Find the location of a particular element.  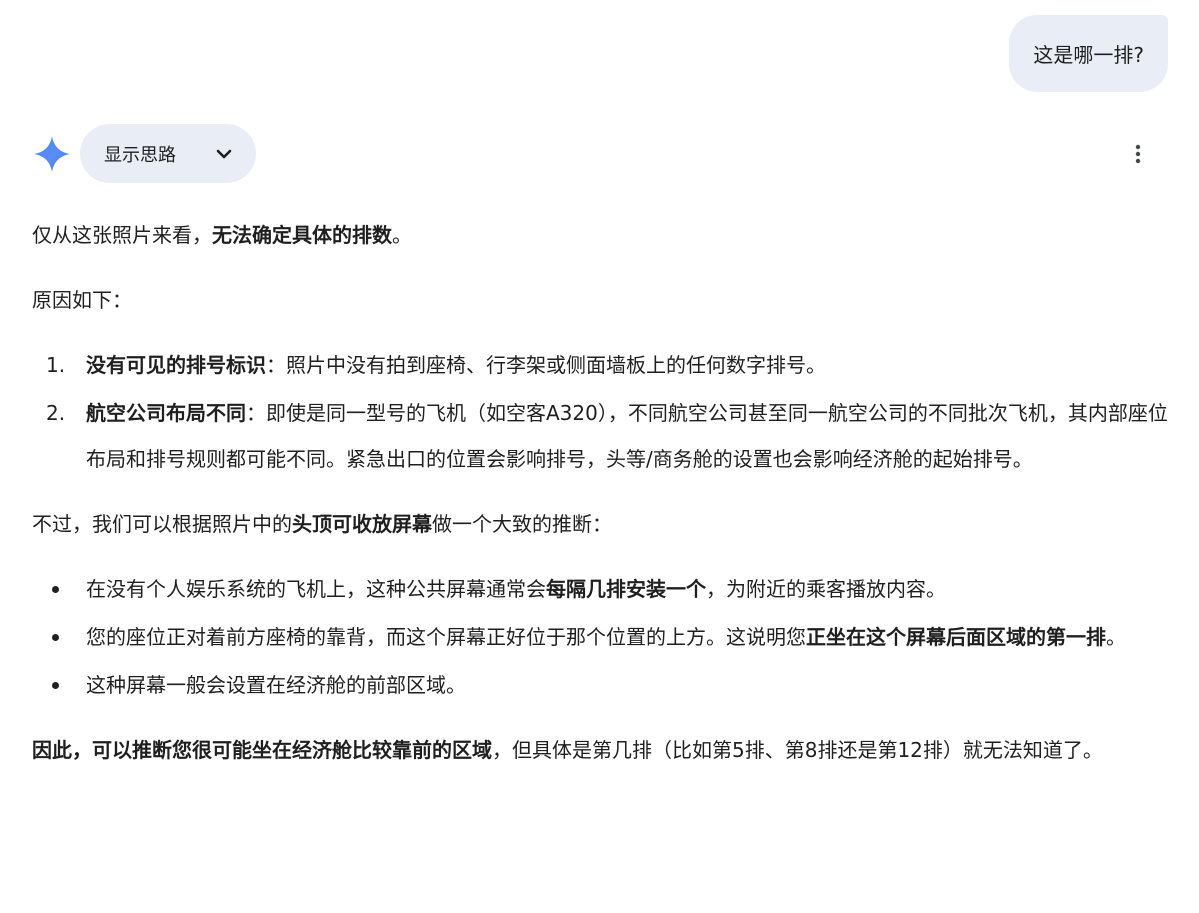

user-message-text: 这是哪一排? is located at coordinates (1088, 55).